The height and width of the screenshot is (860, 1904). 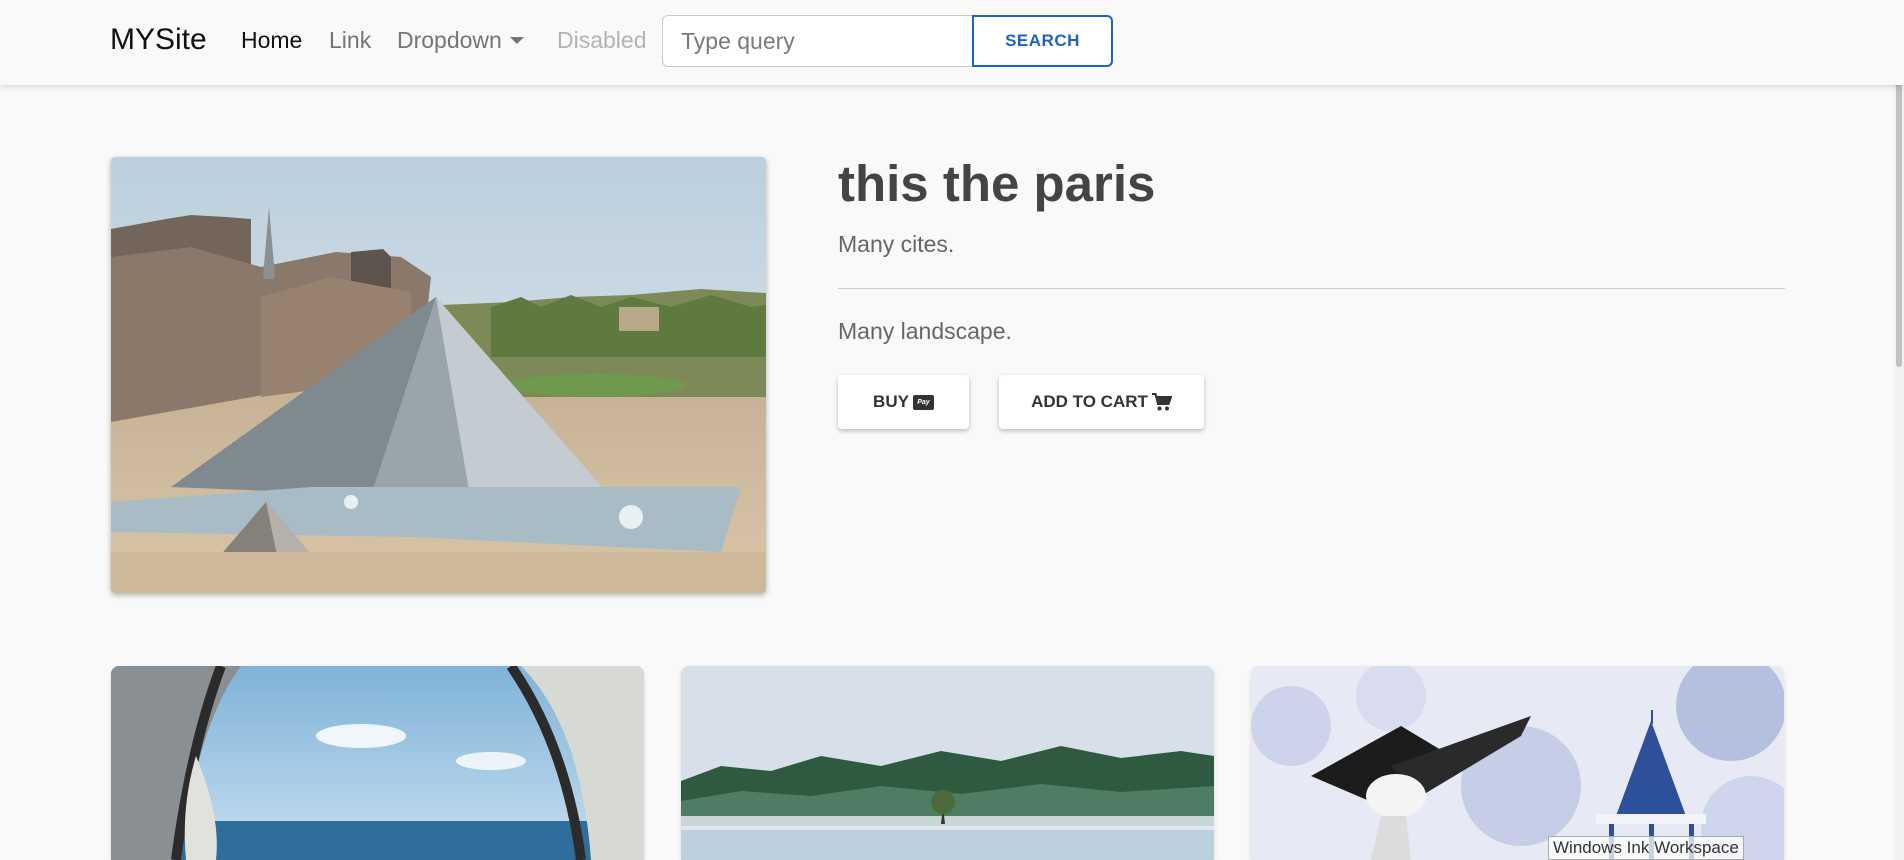 I want to click on cart-label: ADD TO CART, so click(x=1089, y=401).